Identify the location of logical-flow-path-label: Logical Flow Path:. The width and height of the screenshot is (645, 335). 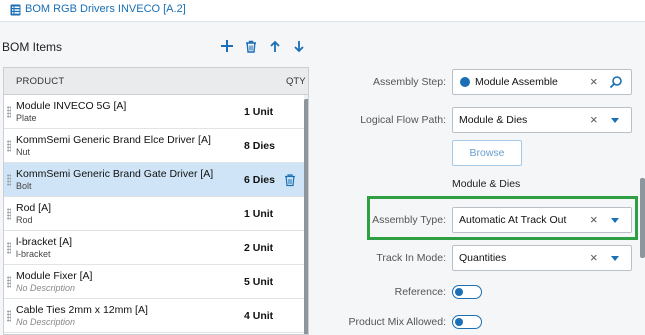
(403, 120).